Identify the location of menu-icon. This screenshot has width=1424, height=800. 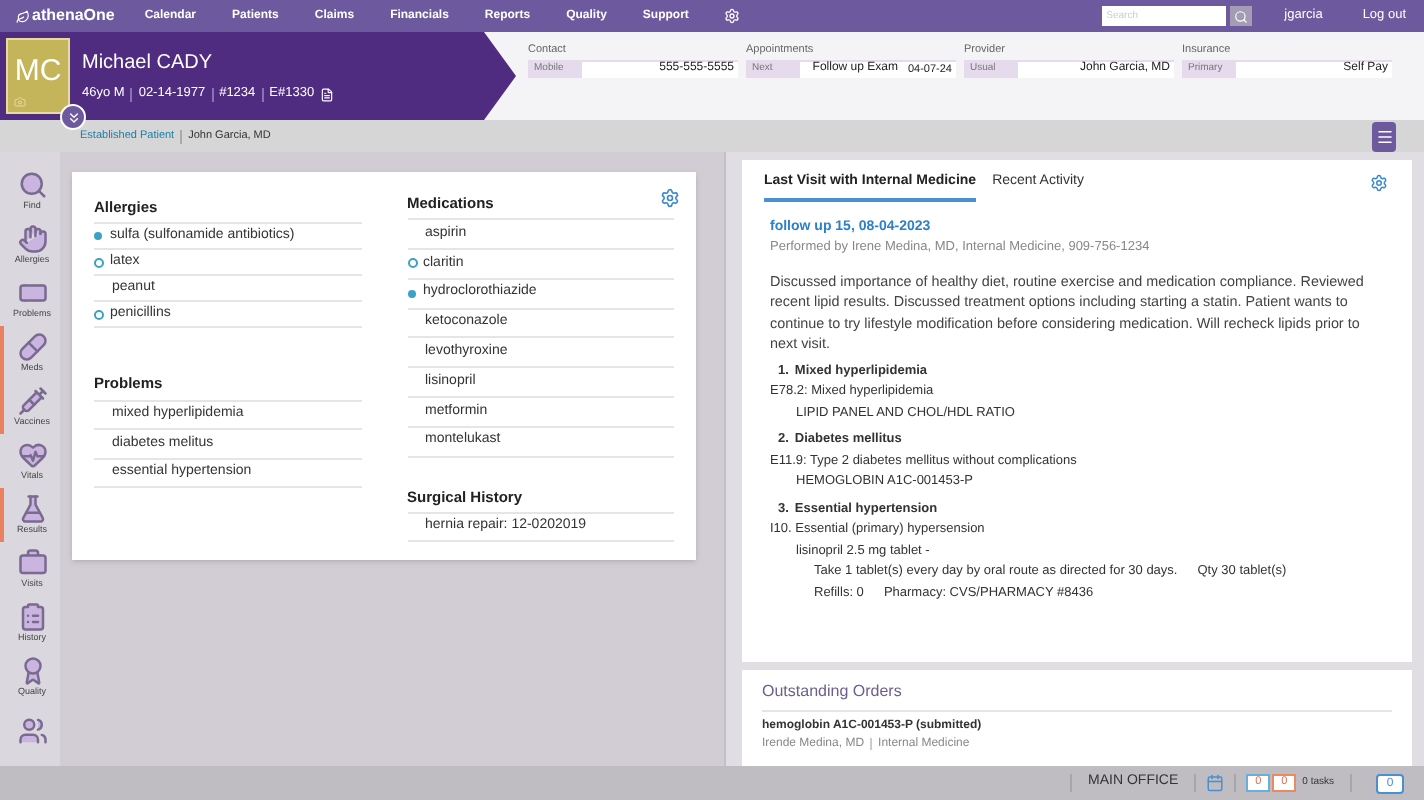
(1384, 136).